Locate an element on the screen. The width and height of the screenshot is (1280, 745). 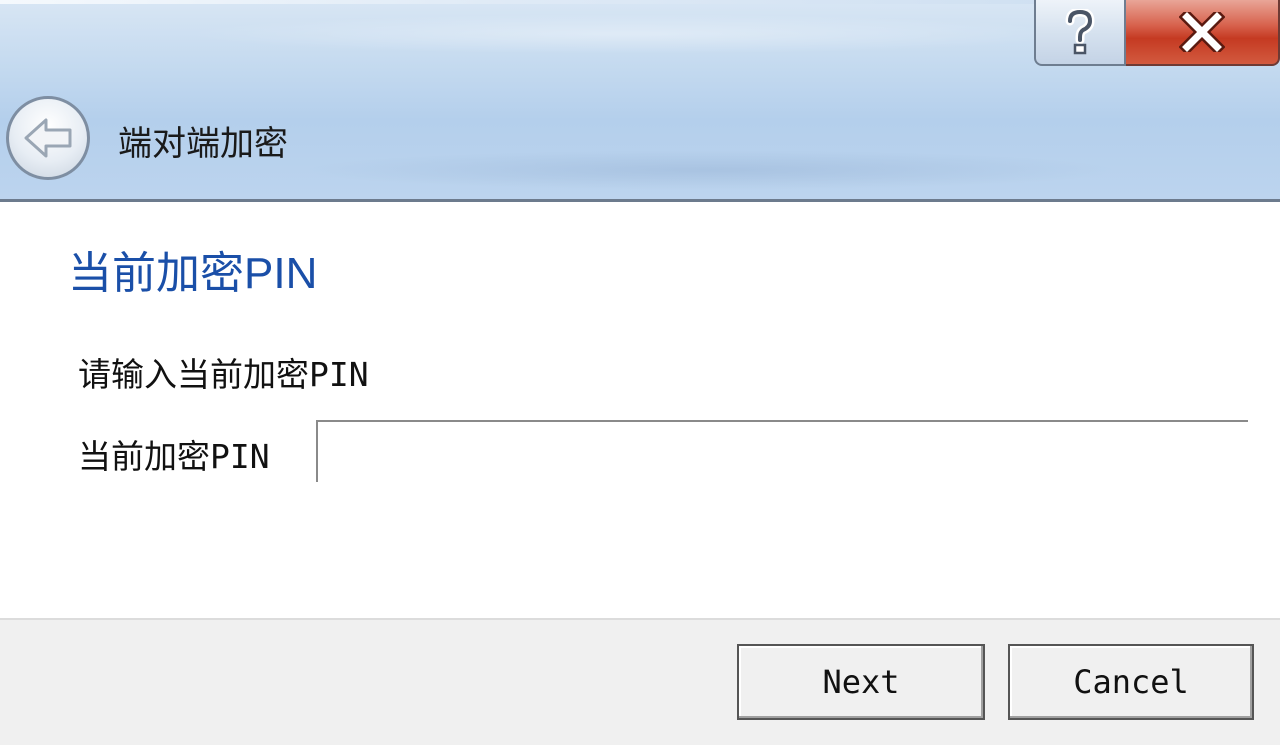
header-glow-lower is located at coordinates (710, 170).